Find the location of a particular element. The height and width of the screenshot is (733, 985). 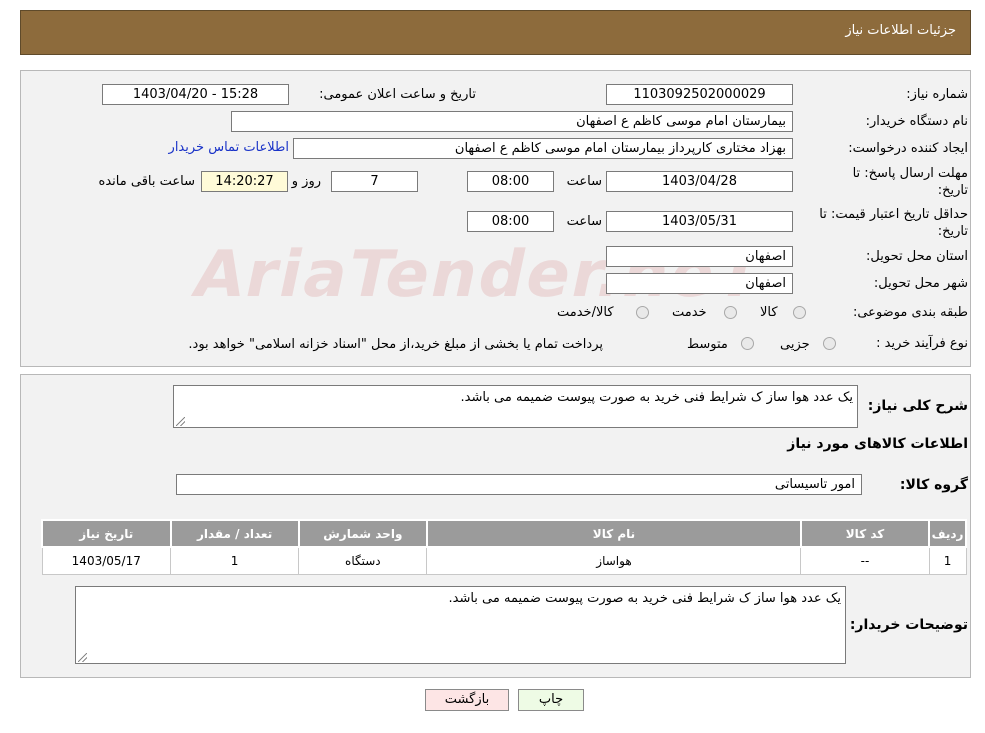

process-label: نوع فرآیند خرید : is located at coordinates (922, 343).